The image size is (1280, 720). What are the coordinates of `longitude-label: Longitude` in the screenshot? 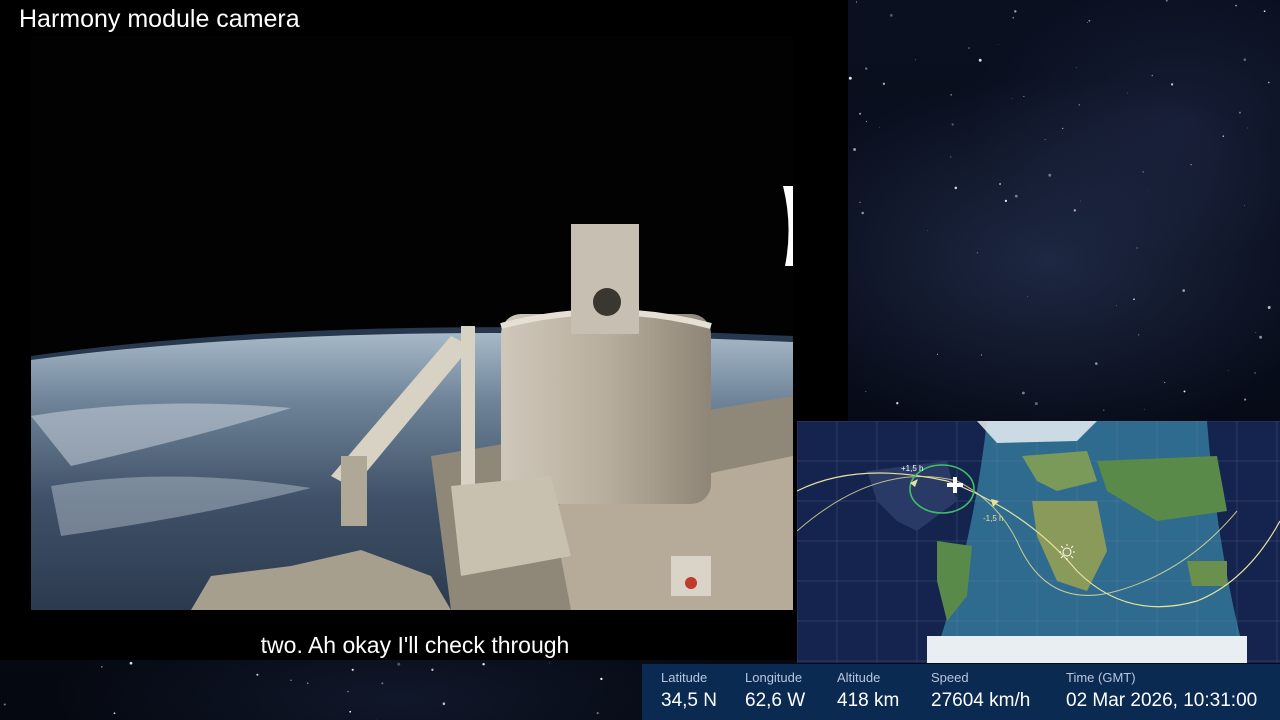 It's located at (774, 677).